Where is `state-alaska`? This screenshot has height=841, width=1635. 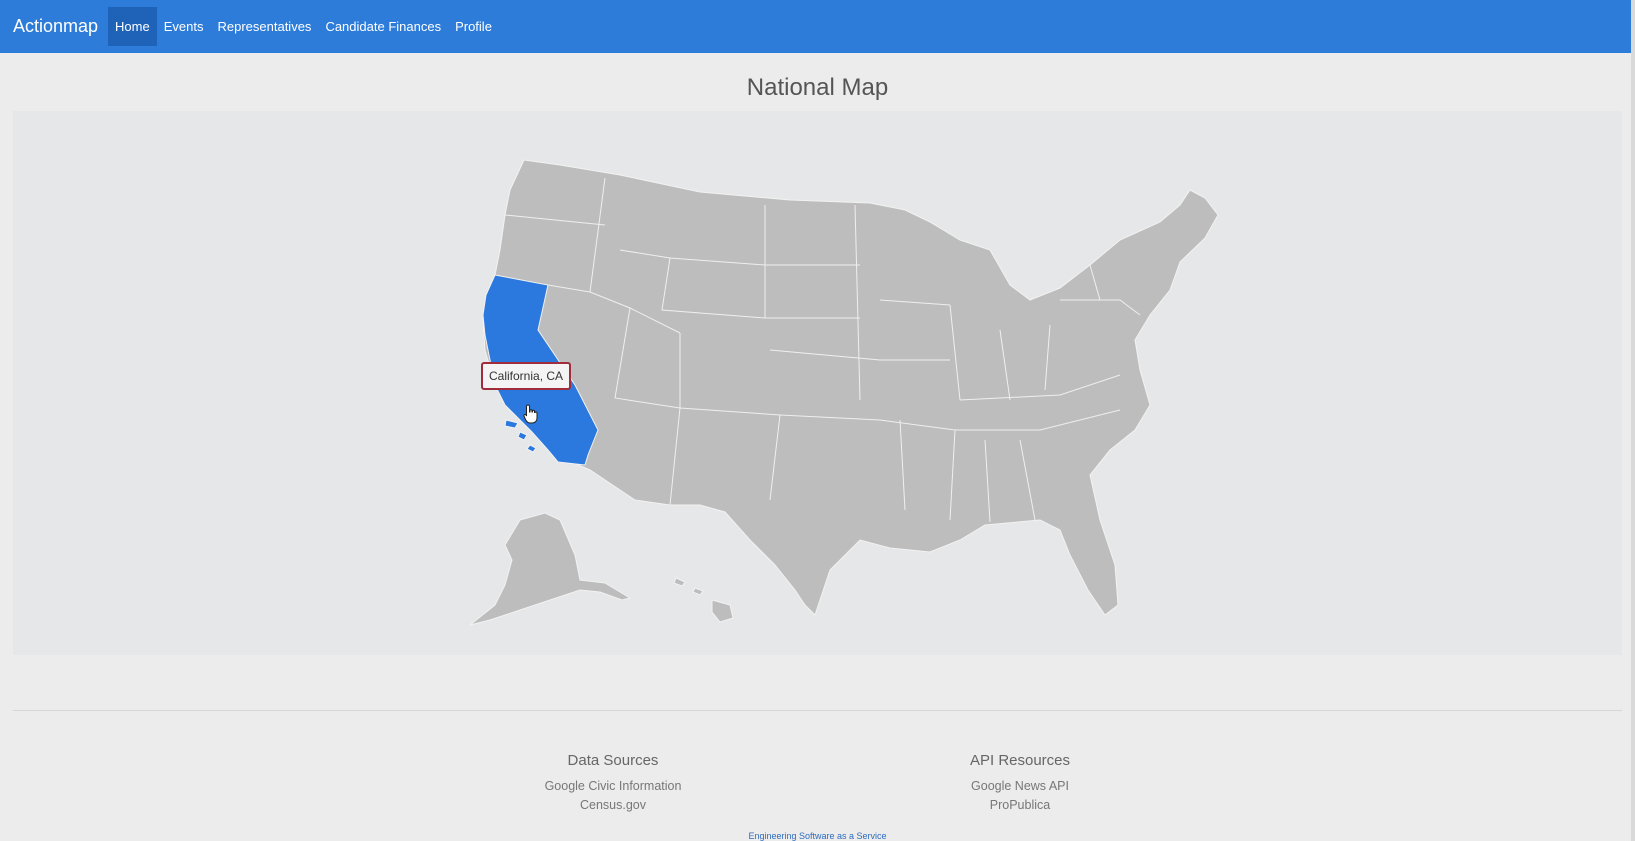 state-alaska is located at coordinates (550, 569).